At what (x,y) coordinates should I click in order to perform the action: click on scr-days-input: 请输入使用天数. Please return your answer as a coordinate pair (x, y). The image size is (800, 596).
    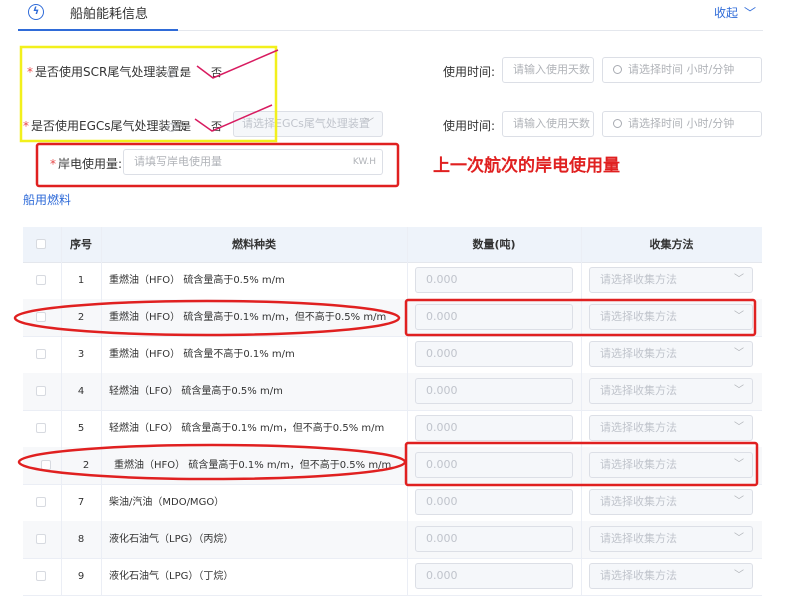
    Looking at the image, I should click on (548, 70).